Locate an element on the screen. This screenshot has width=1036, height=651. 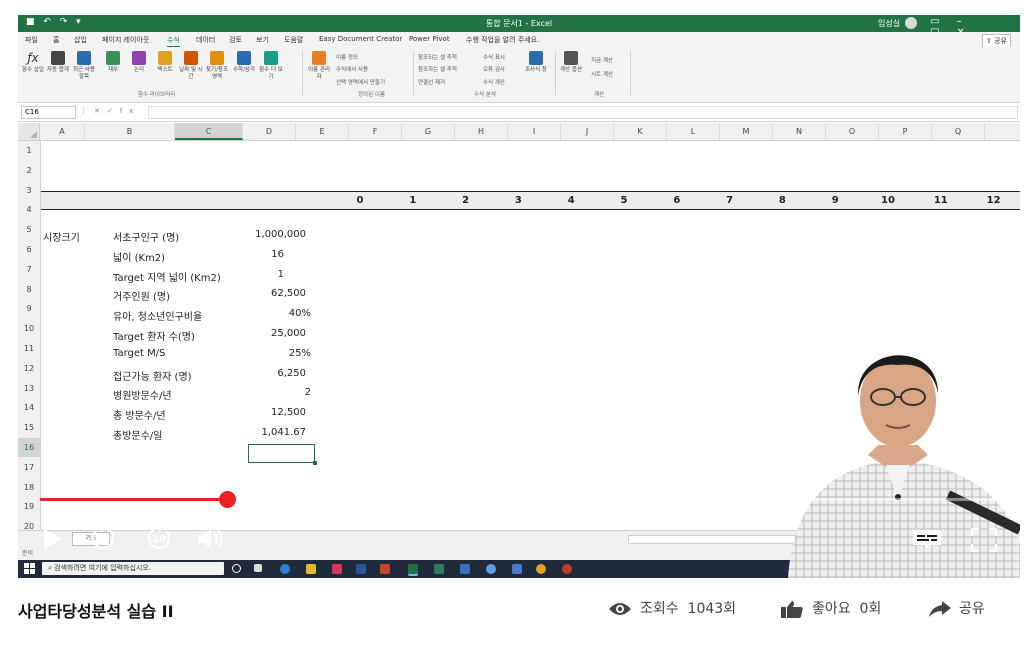
row-header: 8 is located at coordinates (29, 289).